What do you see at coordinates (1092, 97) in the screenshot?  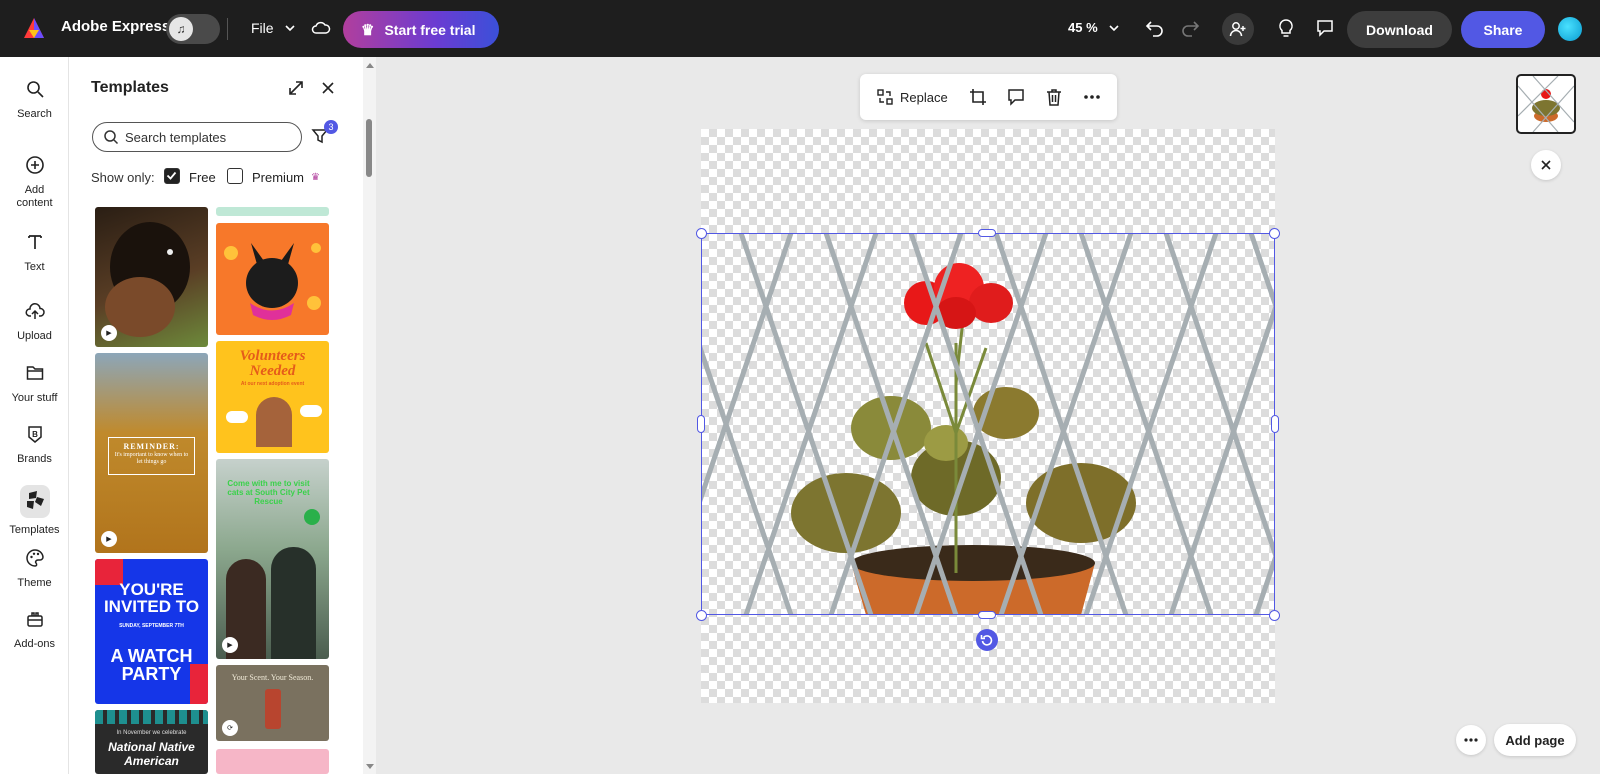 I see `more-options-button` at bounding box center [1092, 97].